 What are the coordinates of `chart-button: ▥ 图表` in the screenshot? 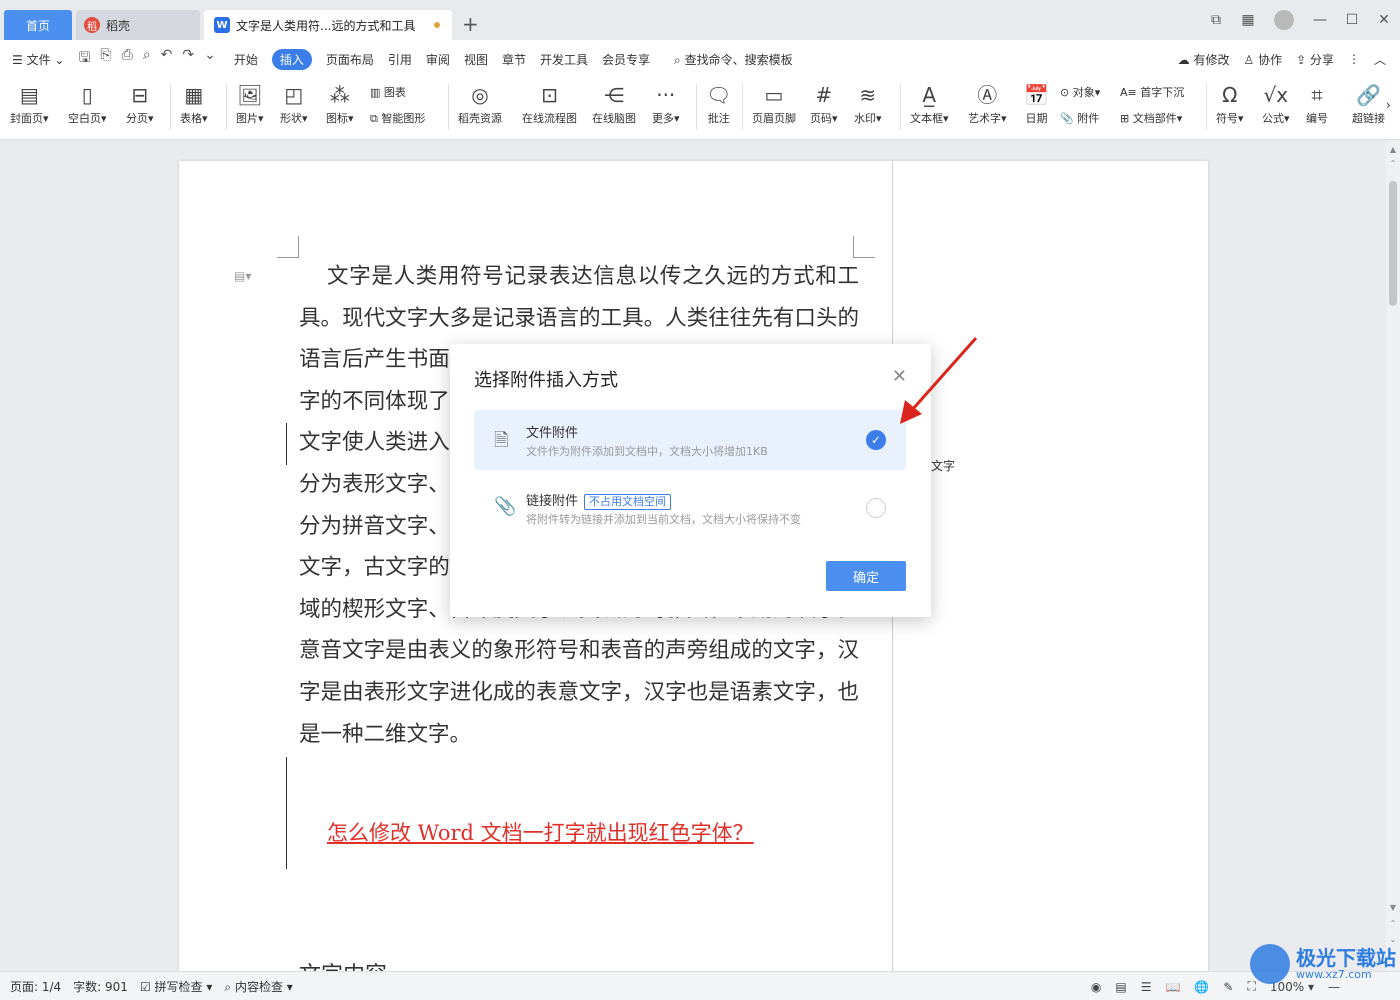 It's located at (388, 92).